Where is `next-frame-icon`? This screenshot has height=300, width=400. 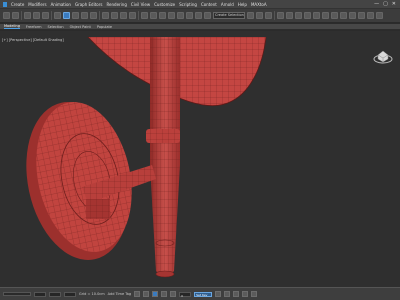
next-frame-icon is located at coordinates (164, 294).